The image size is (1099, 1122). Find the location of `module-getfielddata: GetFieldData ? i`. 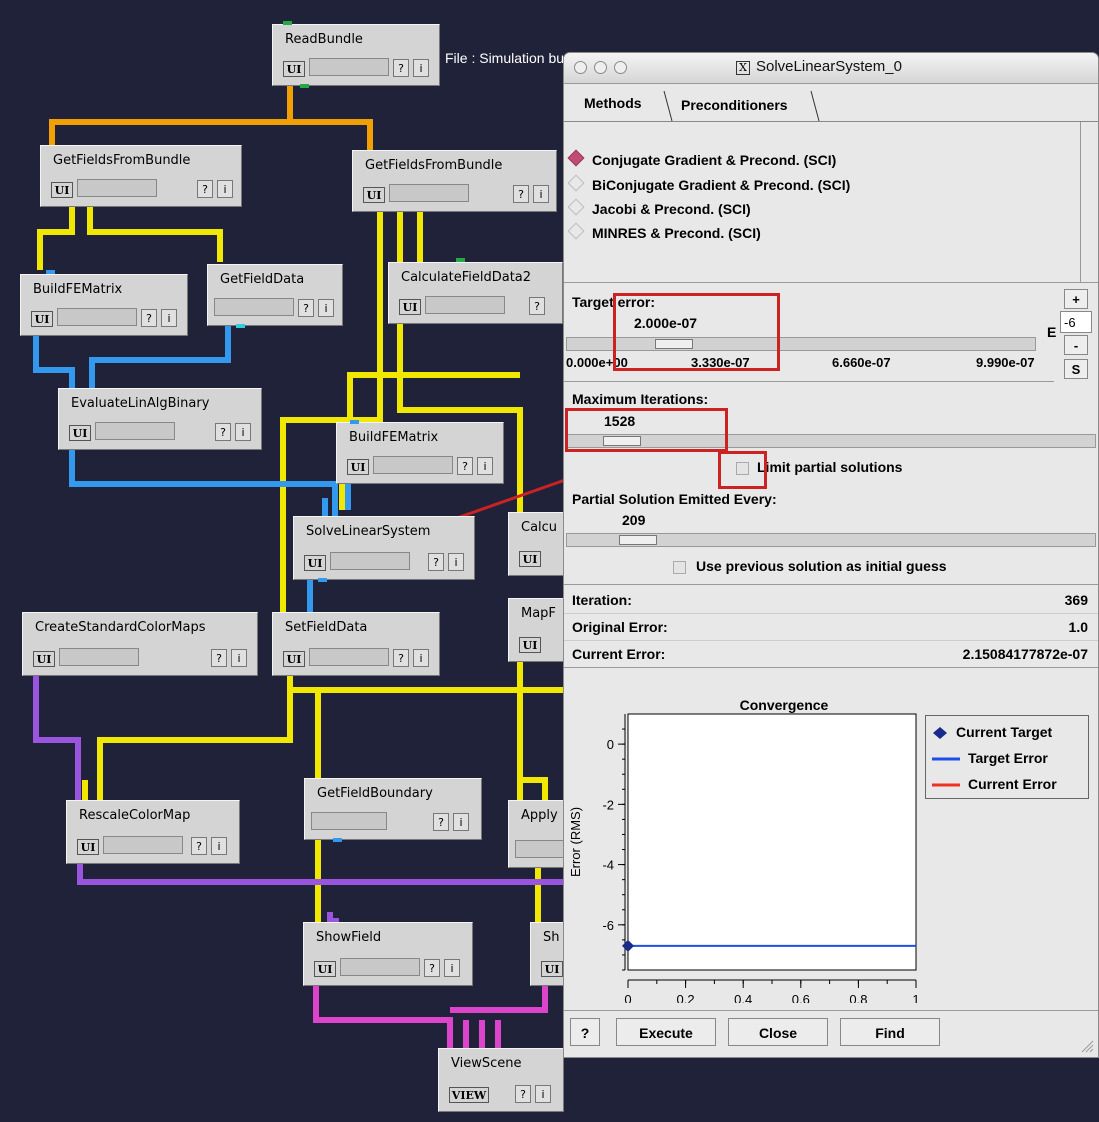

module-getfielddata: GetFieldData ? i is located at coordinates (275, 295).